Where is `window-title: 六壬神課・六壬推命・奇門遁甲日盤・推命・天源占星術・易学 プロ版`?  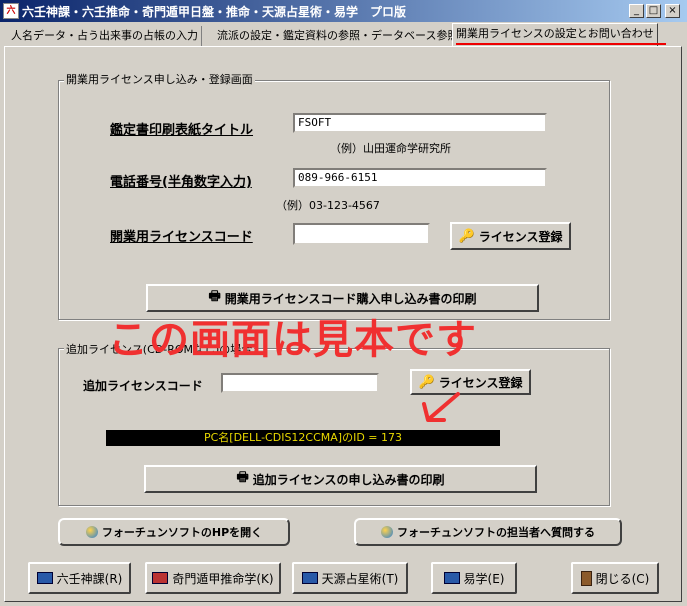
window-title: 六壬神課・六壬推命・奇門遁甲日盤・推命・天源占星術・易学 プロ版 is located at coordinates (214, 12).